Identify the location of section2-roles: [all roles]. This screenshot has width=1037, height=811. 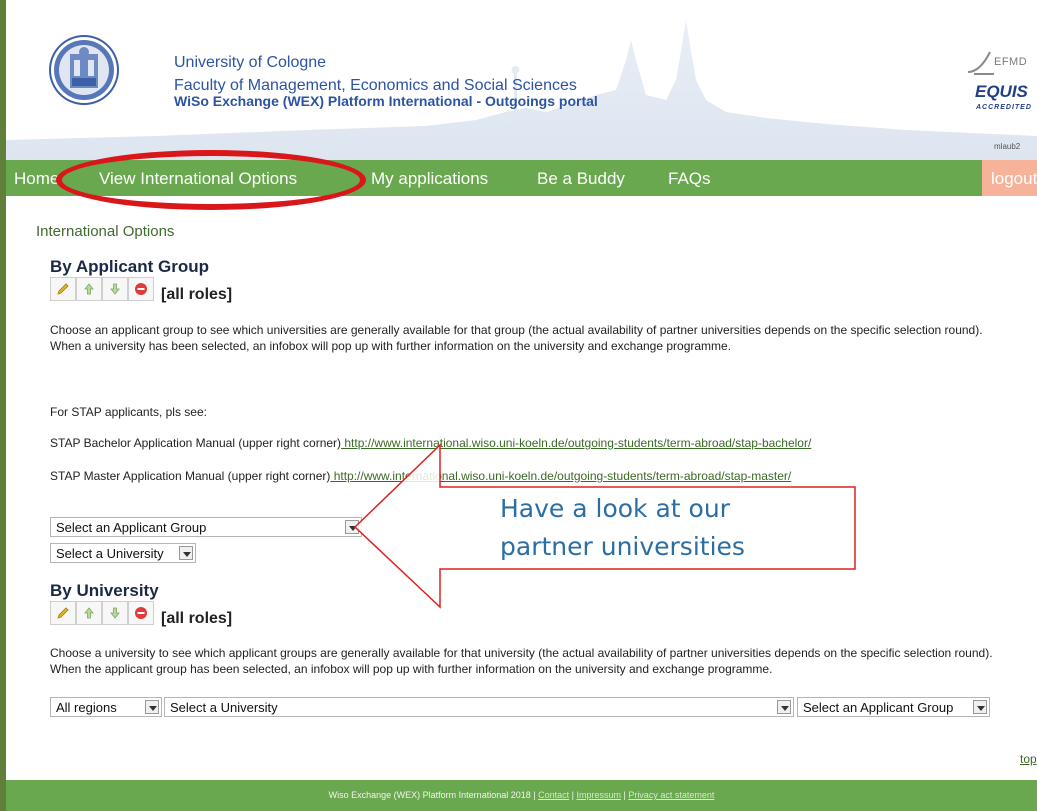
(197, 618).